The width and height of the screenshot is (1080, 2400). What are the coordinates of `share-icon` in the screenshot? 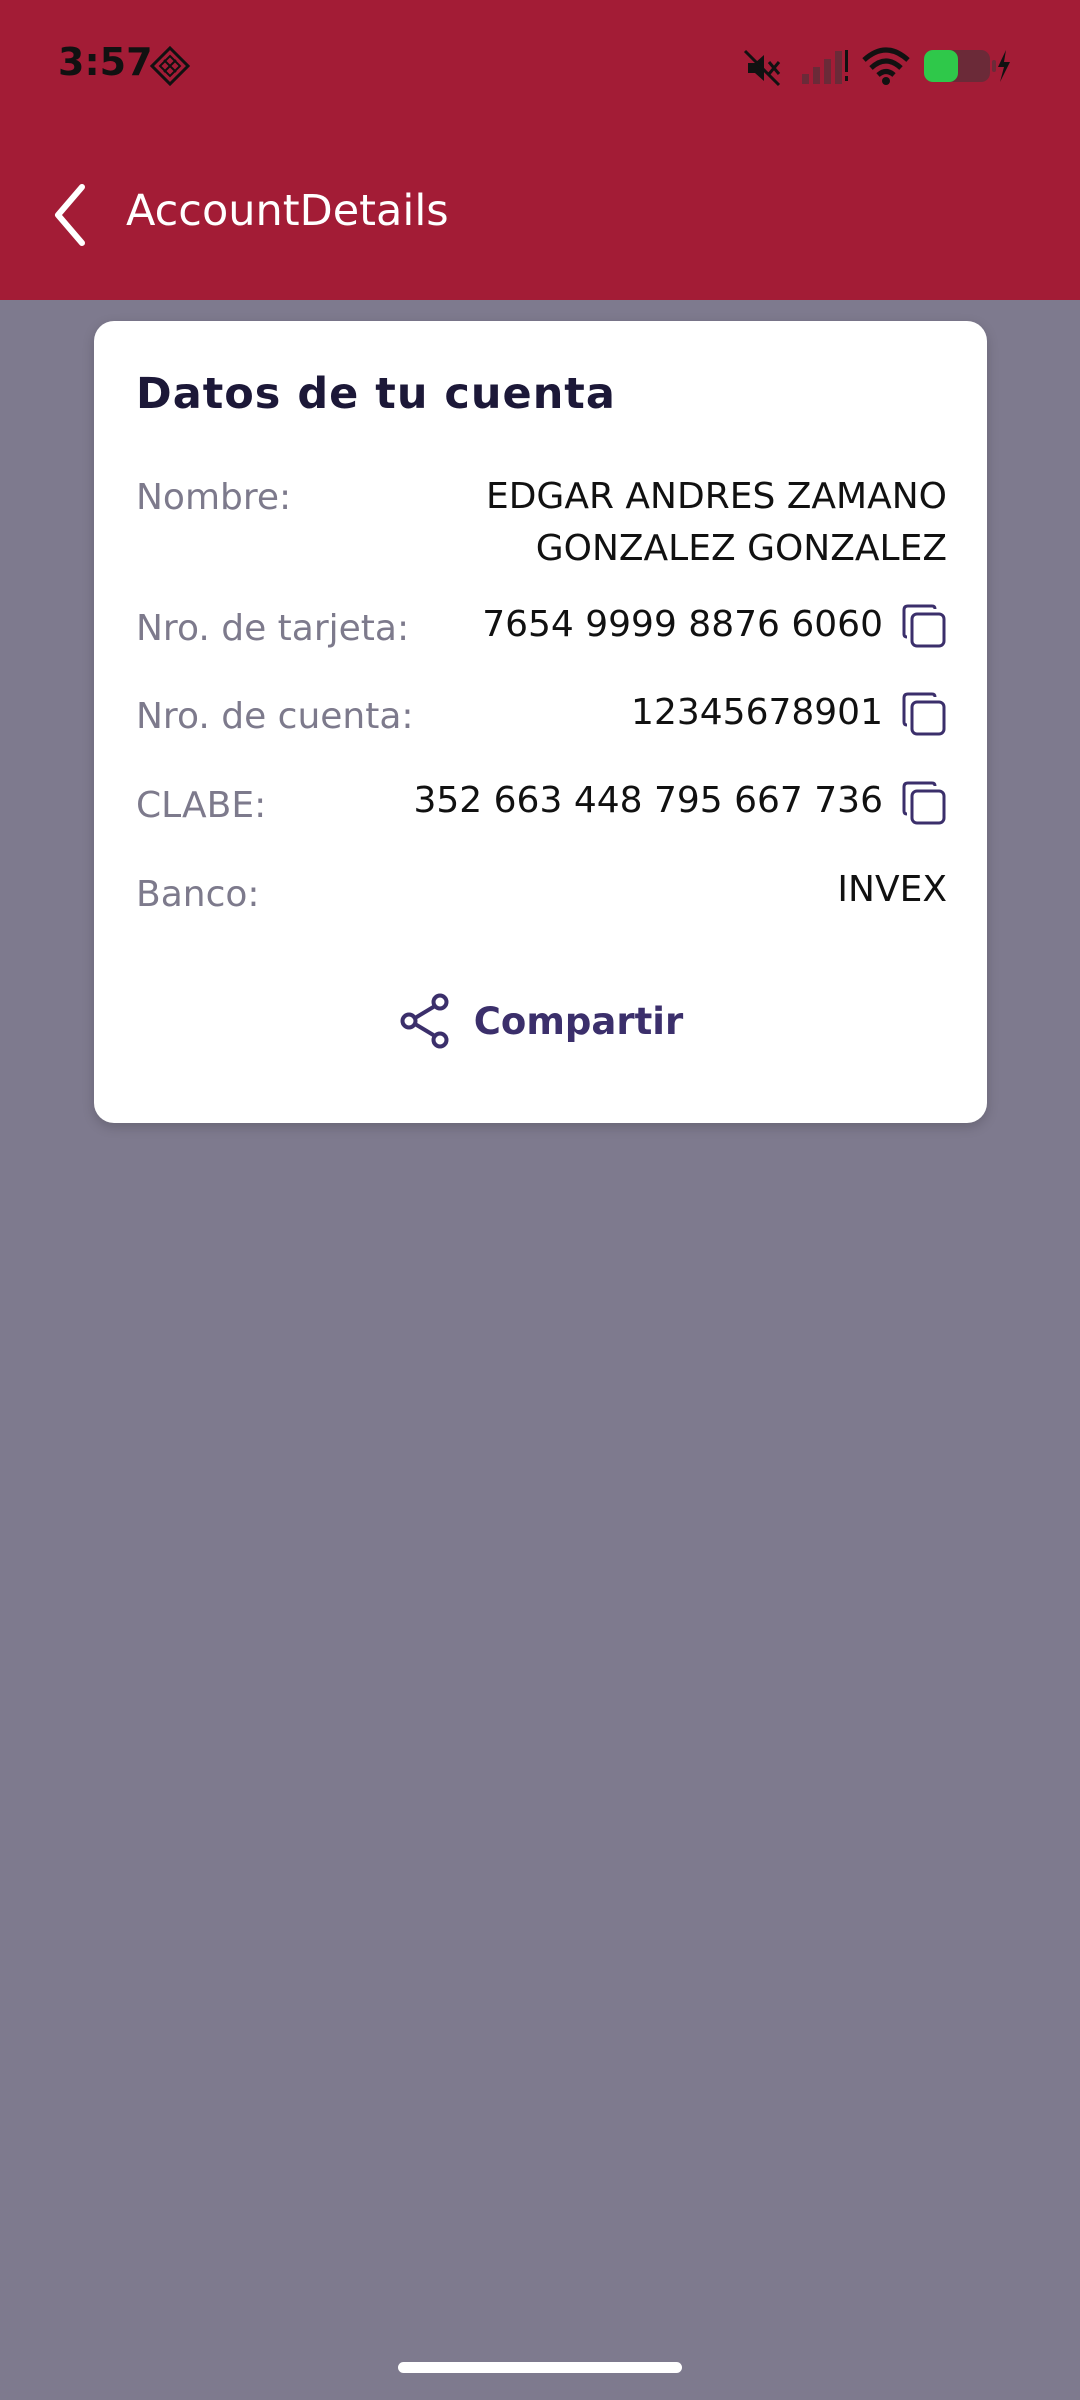 It's located at (424, 1021).